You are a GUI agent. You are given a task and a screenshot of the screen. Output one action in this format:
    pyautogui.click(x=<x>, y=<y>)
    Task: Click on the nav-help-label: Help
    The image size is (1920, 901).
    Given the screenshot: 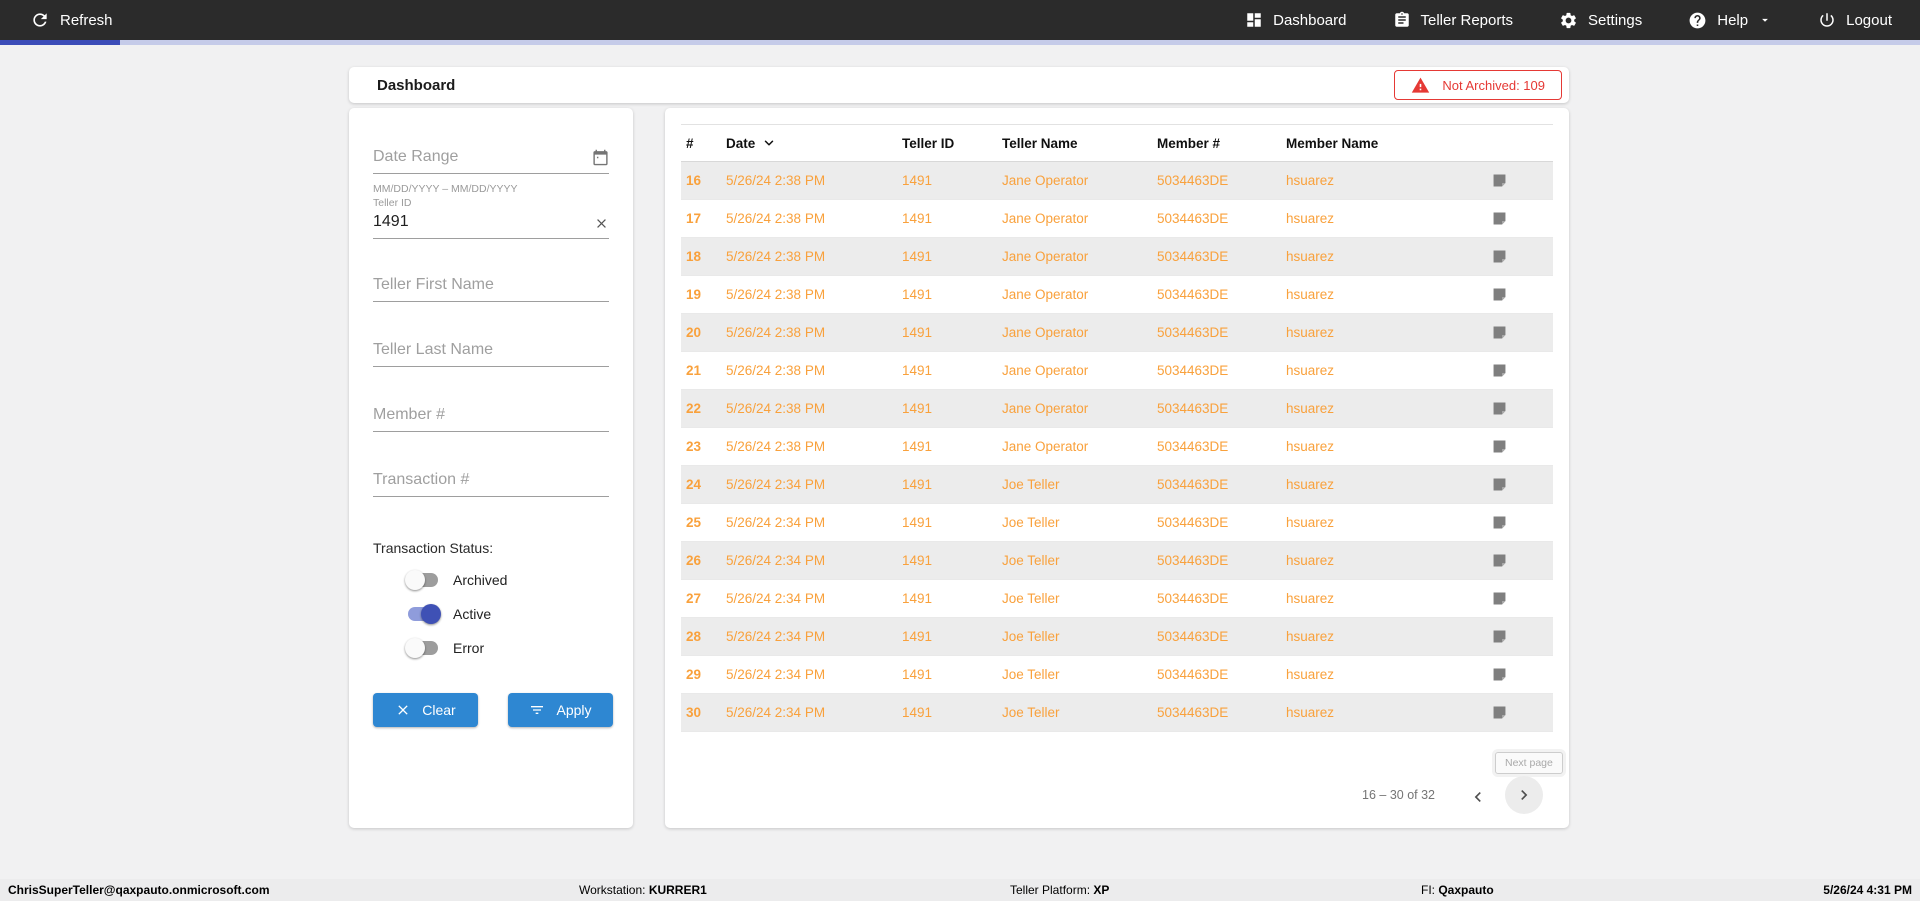 What is the action you would take?
    pyautogui.click(x=1733, y=20)
    